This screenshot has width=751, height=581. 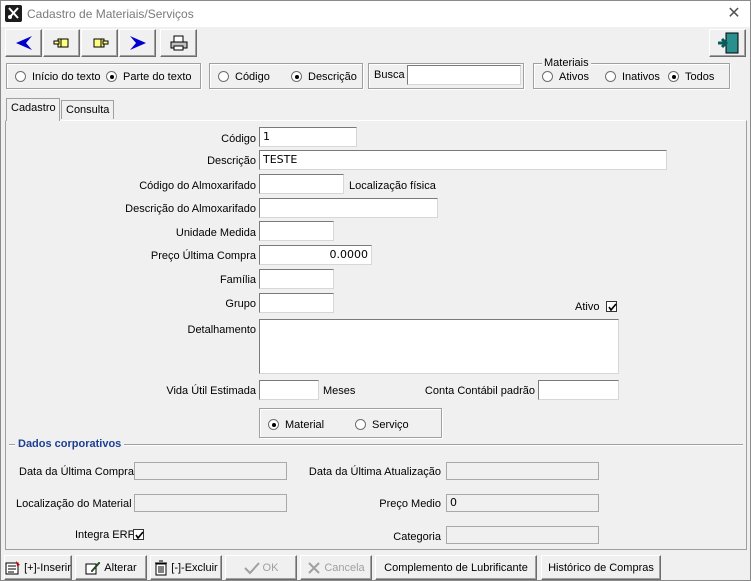 What do you see at coordinates (296, 303) in the screenshot?
I see `grupo-input` at bounding box center [296, 303].